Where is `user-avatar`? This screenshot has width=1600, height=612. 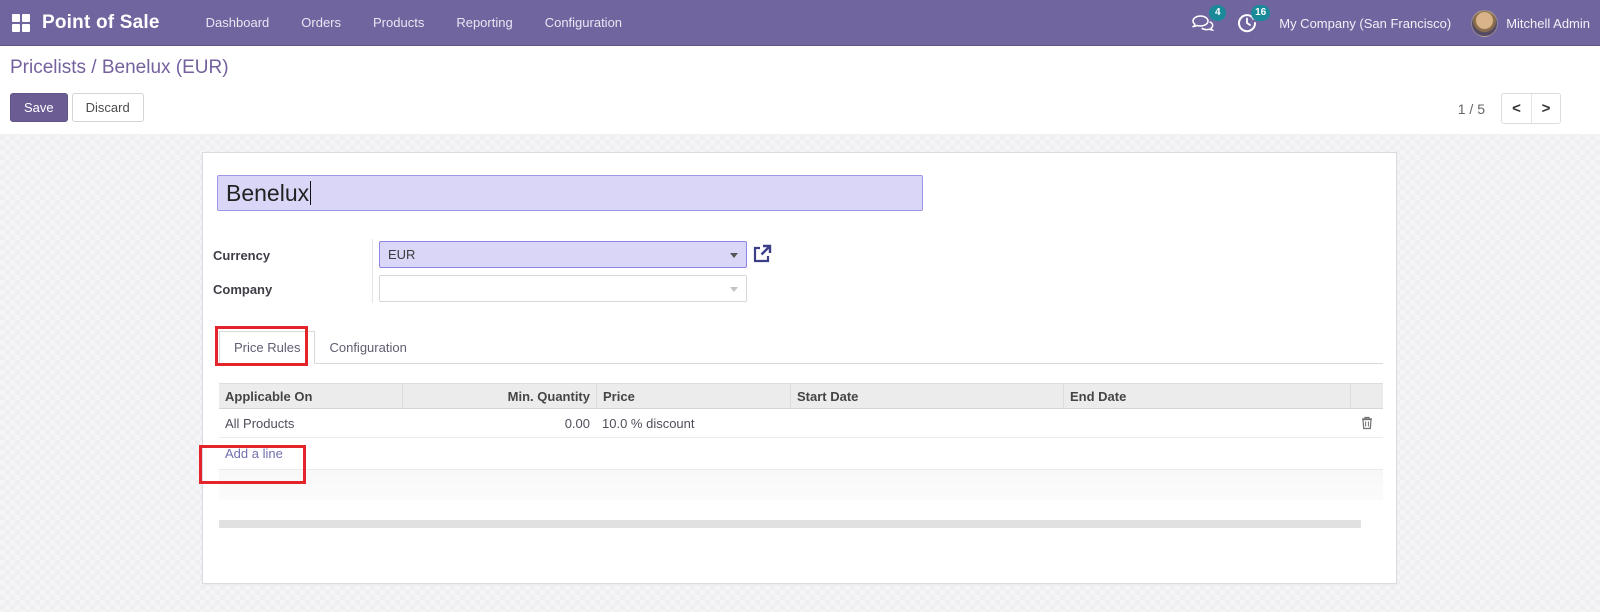 user-avatar is located at coordinates (1485, 23).